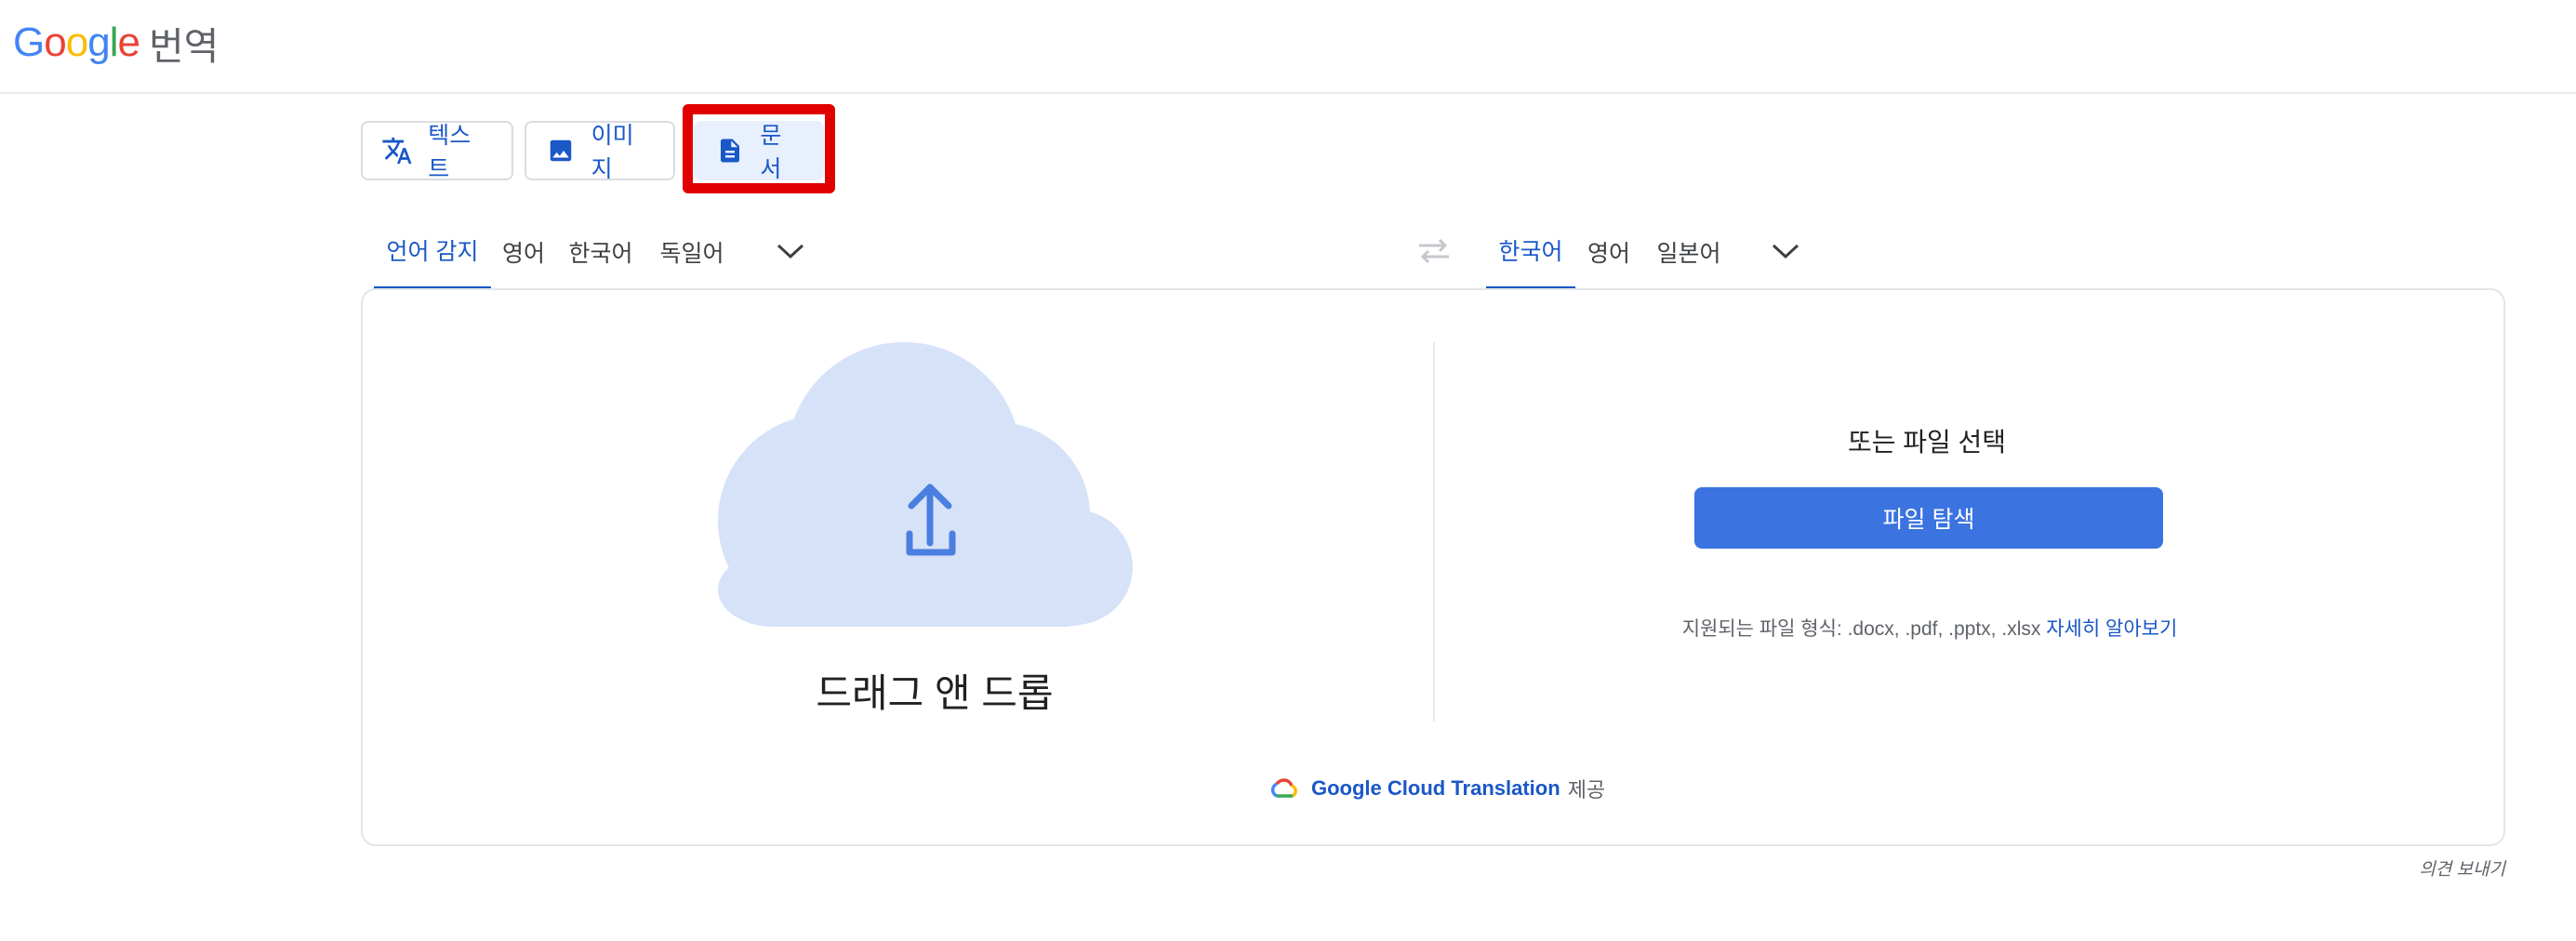  Describe the element at coordinates (601, 252) in the screenshot. I see `source-lang-tab-korean: 한국어` at that location.